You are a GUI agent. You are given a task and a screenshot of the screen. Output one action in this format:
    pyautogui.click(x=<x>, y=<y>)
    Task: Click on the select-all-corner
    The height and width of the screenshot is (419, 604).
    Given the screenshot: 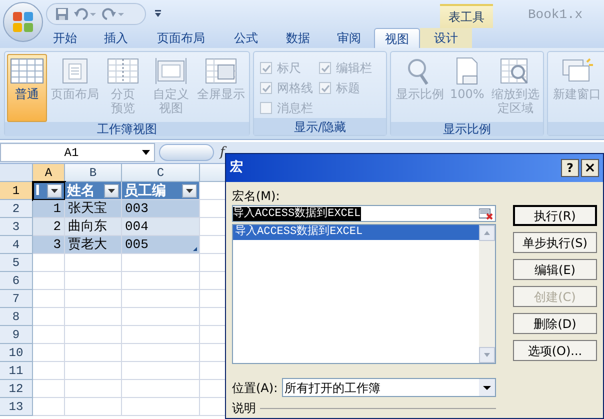 What is the action you would take?
    pyautogui.click(x=16, y=173)
    